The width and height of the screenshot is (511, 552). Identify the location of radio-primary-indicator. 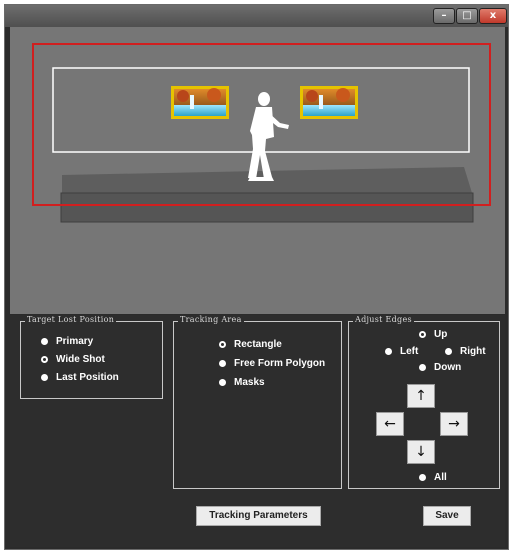
(44, 341).